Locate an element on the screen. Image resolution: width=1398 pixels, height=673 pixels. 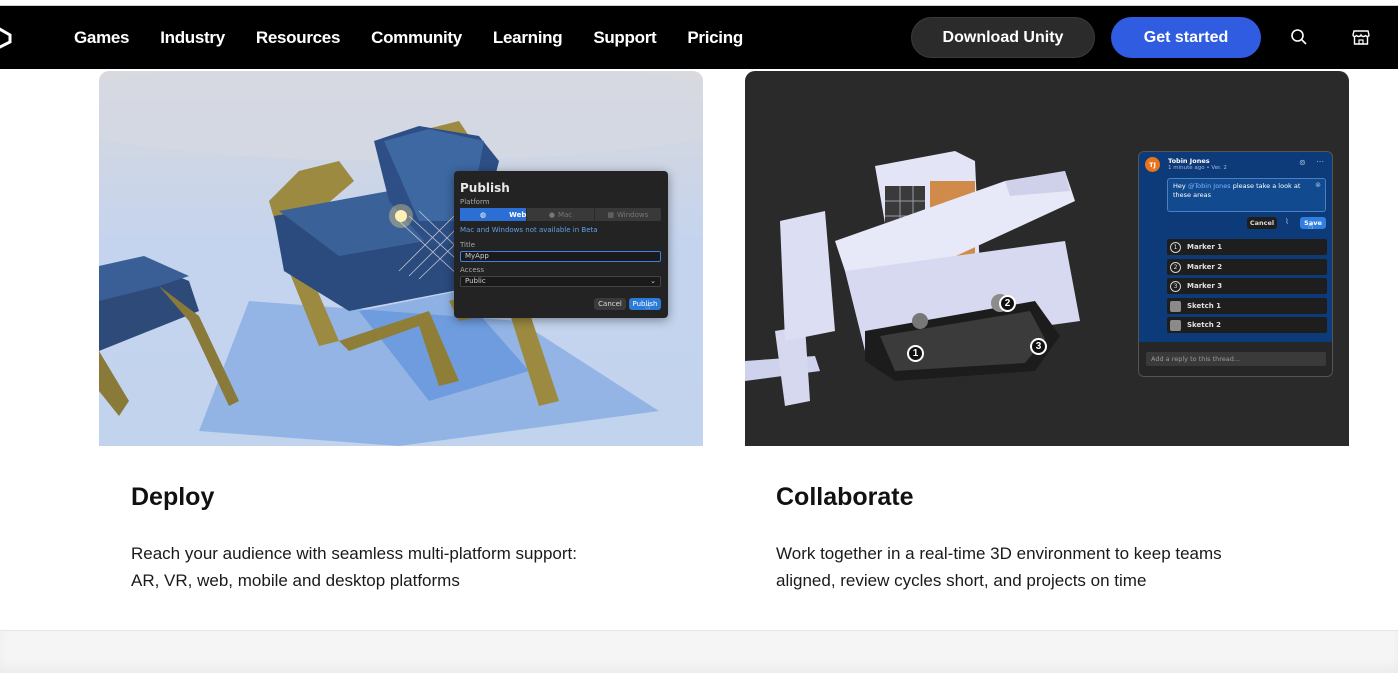
list-item-label: Sketch 2 is located at coordinates (1204, 325).